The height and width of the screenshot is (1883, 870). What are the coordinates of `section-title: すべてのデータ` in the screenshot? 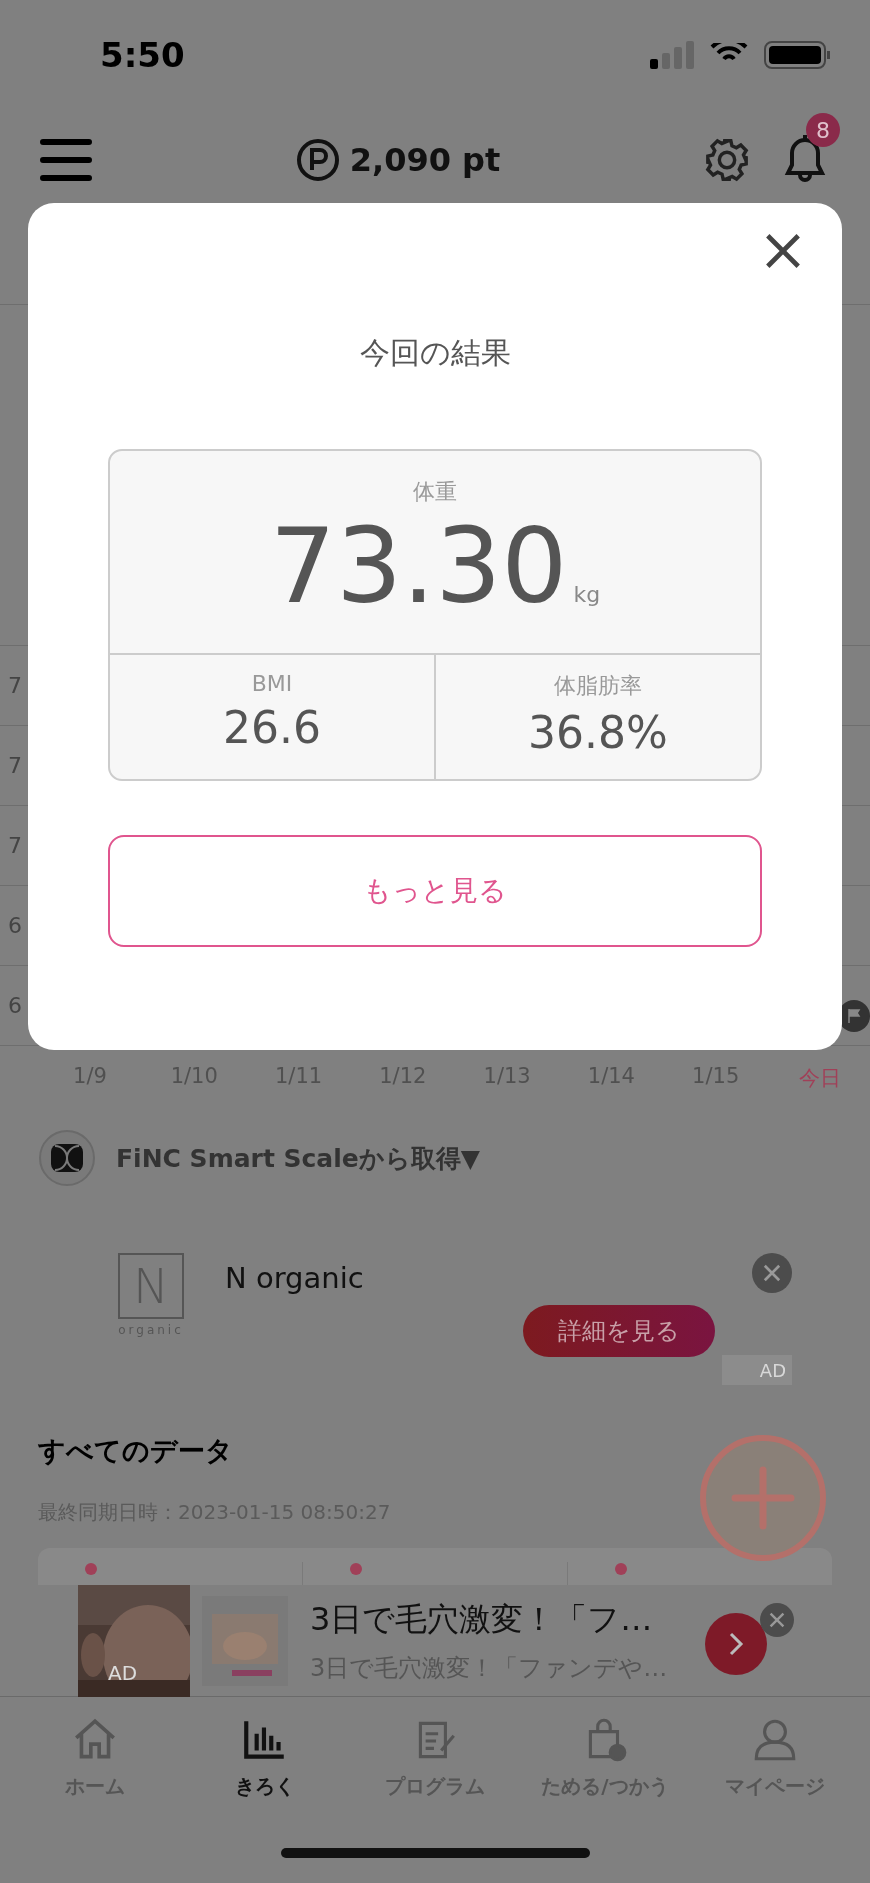 It's located at (135, 1451).